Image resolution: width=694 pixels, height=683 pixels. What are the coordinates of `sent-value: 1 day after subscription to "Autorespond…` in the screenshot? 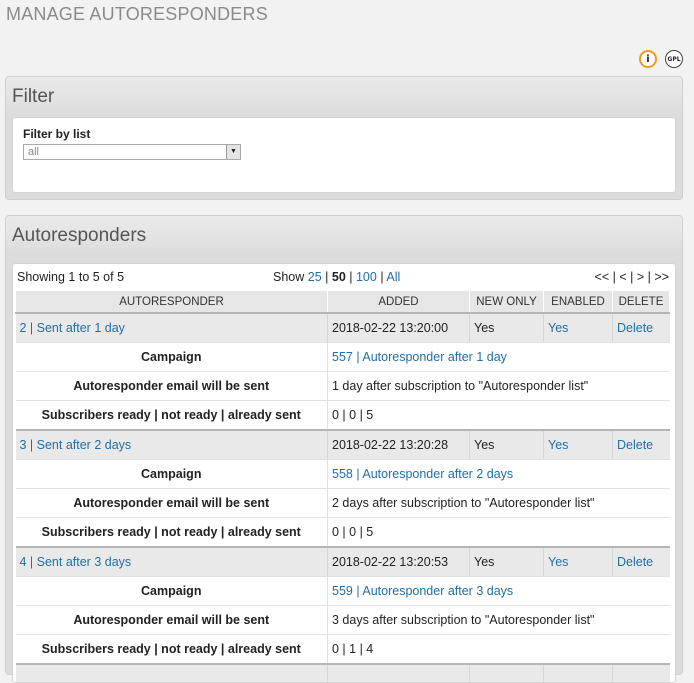 It's located at (498, 386).